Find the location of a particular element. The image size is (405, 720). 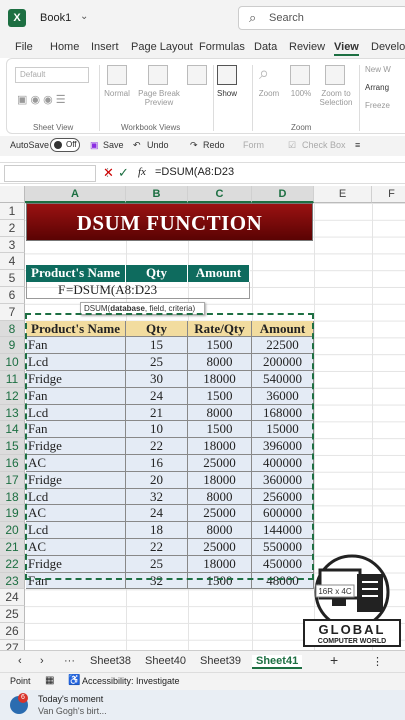

menu-review: Review is located at coordinates (307, 47).